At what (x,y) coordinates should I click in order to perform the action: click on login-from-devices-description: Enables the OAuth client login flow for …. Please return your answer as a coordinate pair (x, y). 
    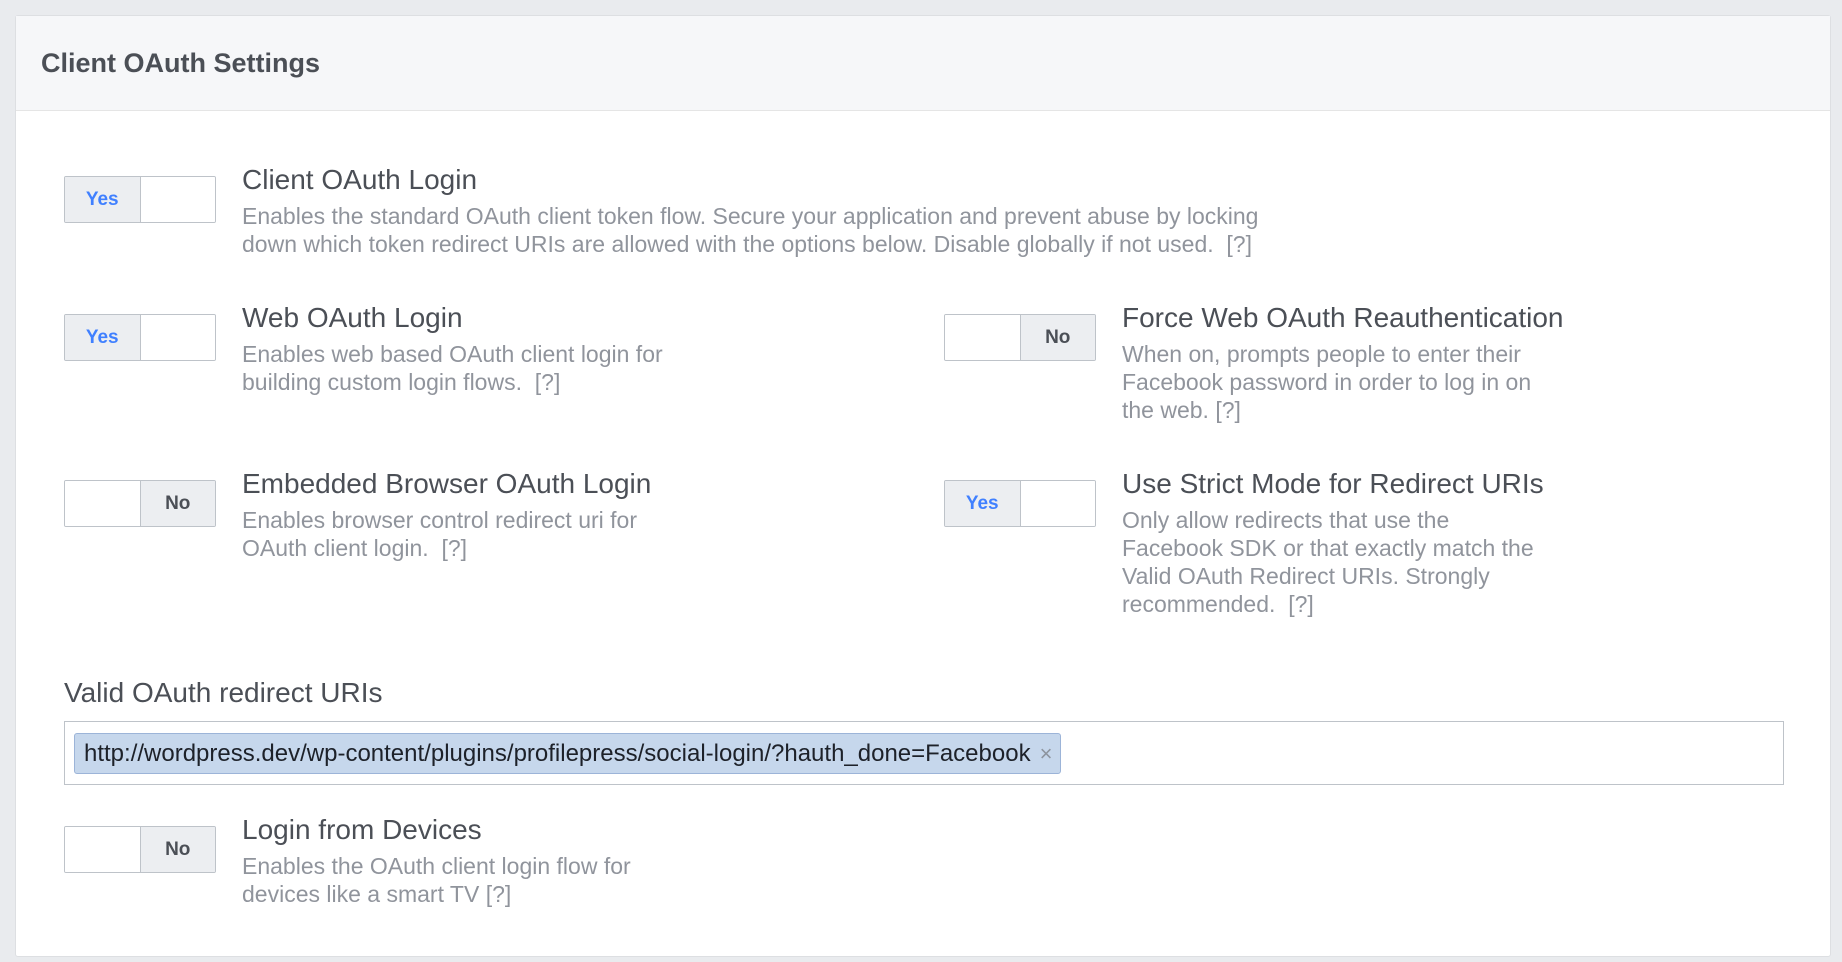
    Looking at the image, I should click on (502, 880).